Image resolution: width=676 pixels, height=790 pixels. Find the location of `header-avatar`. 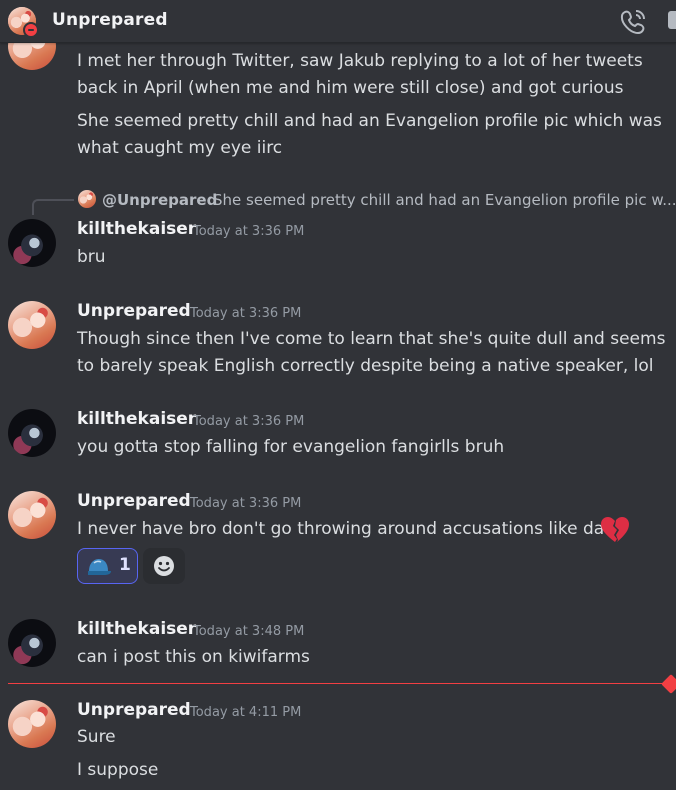

header-avatar is located at coordinates (23, 22).